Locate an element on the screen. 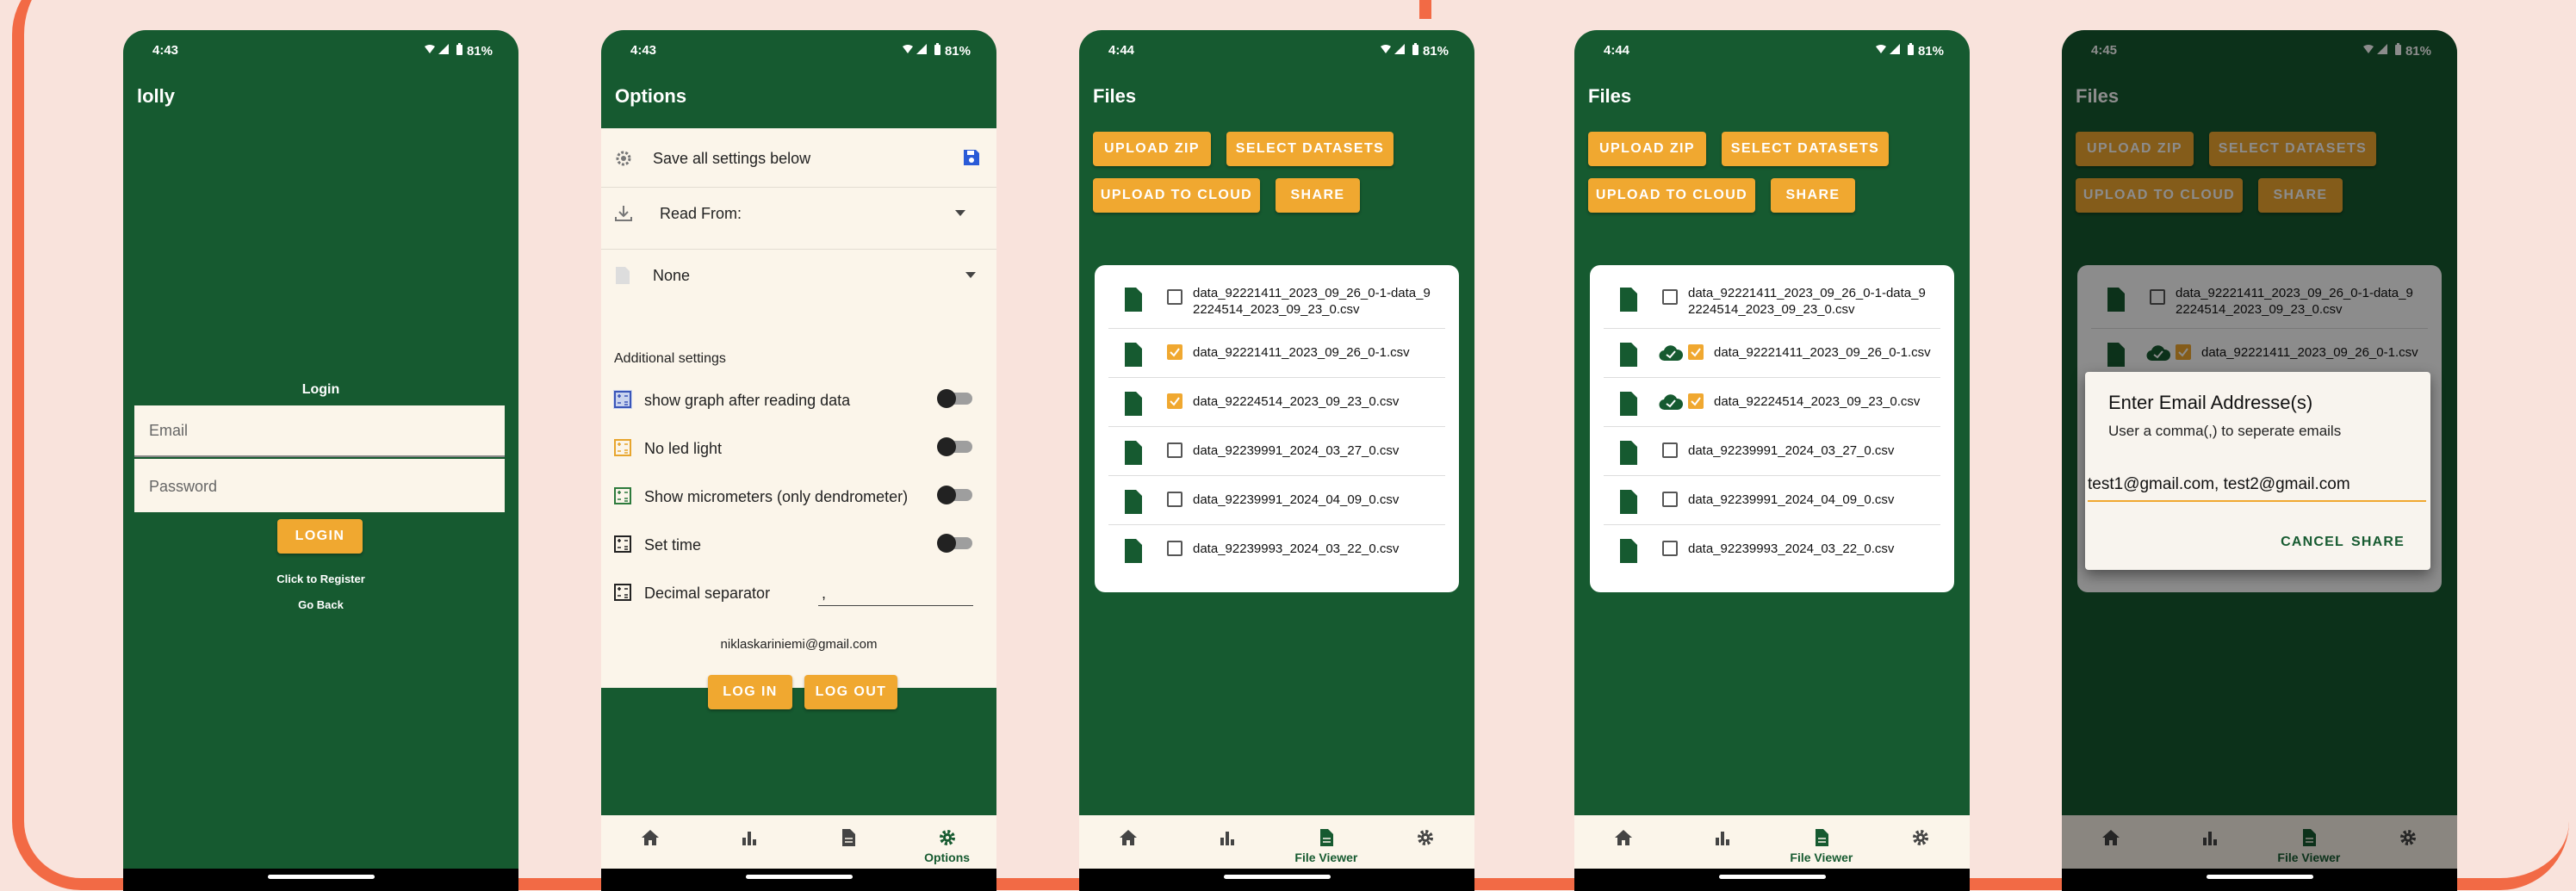 The height and width of the screenshot is (891, 2576). chevron-down-icon is located at coordinates (960, 213).